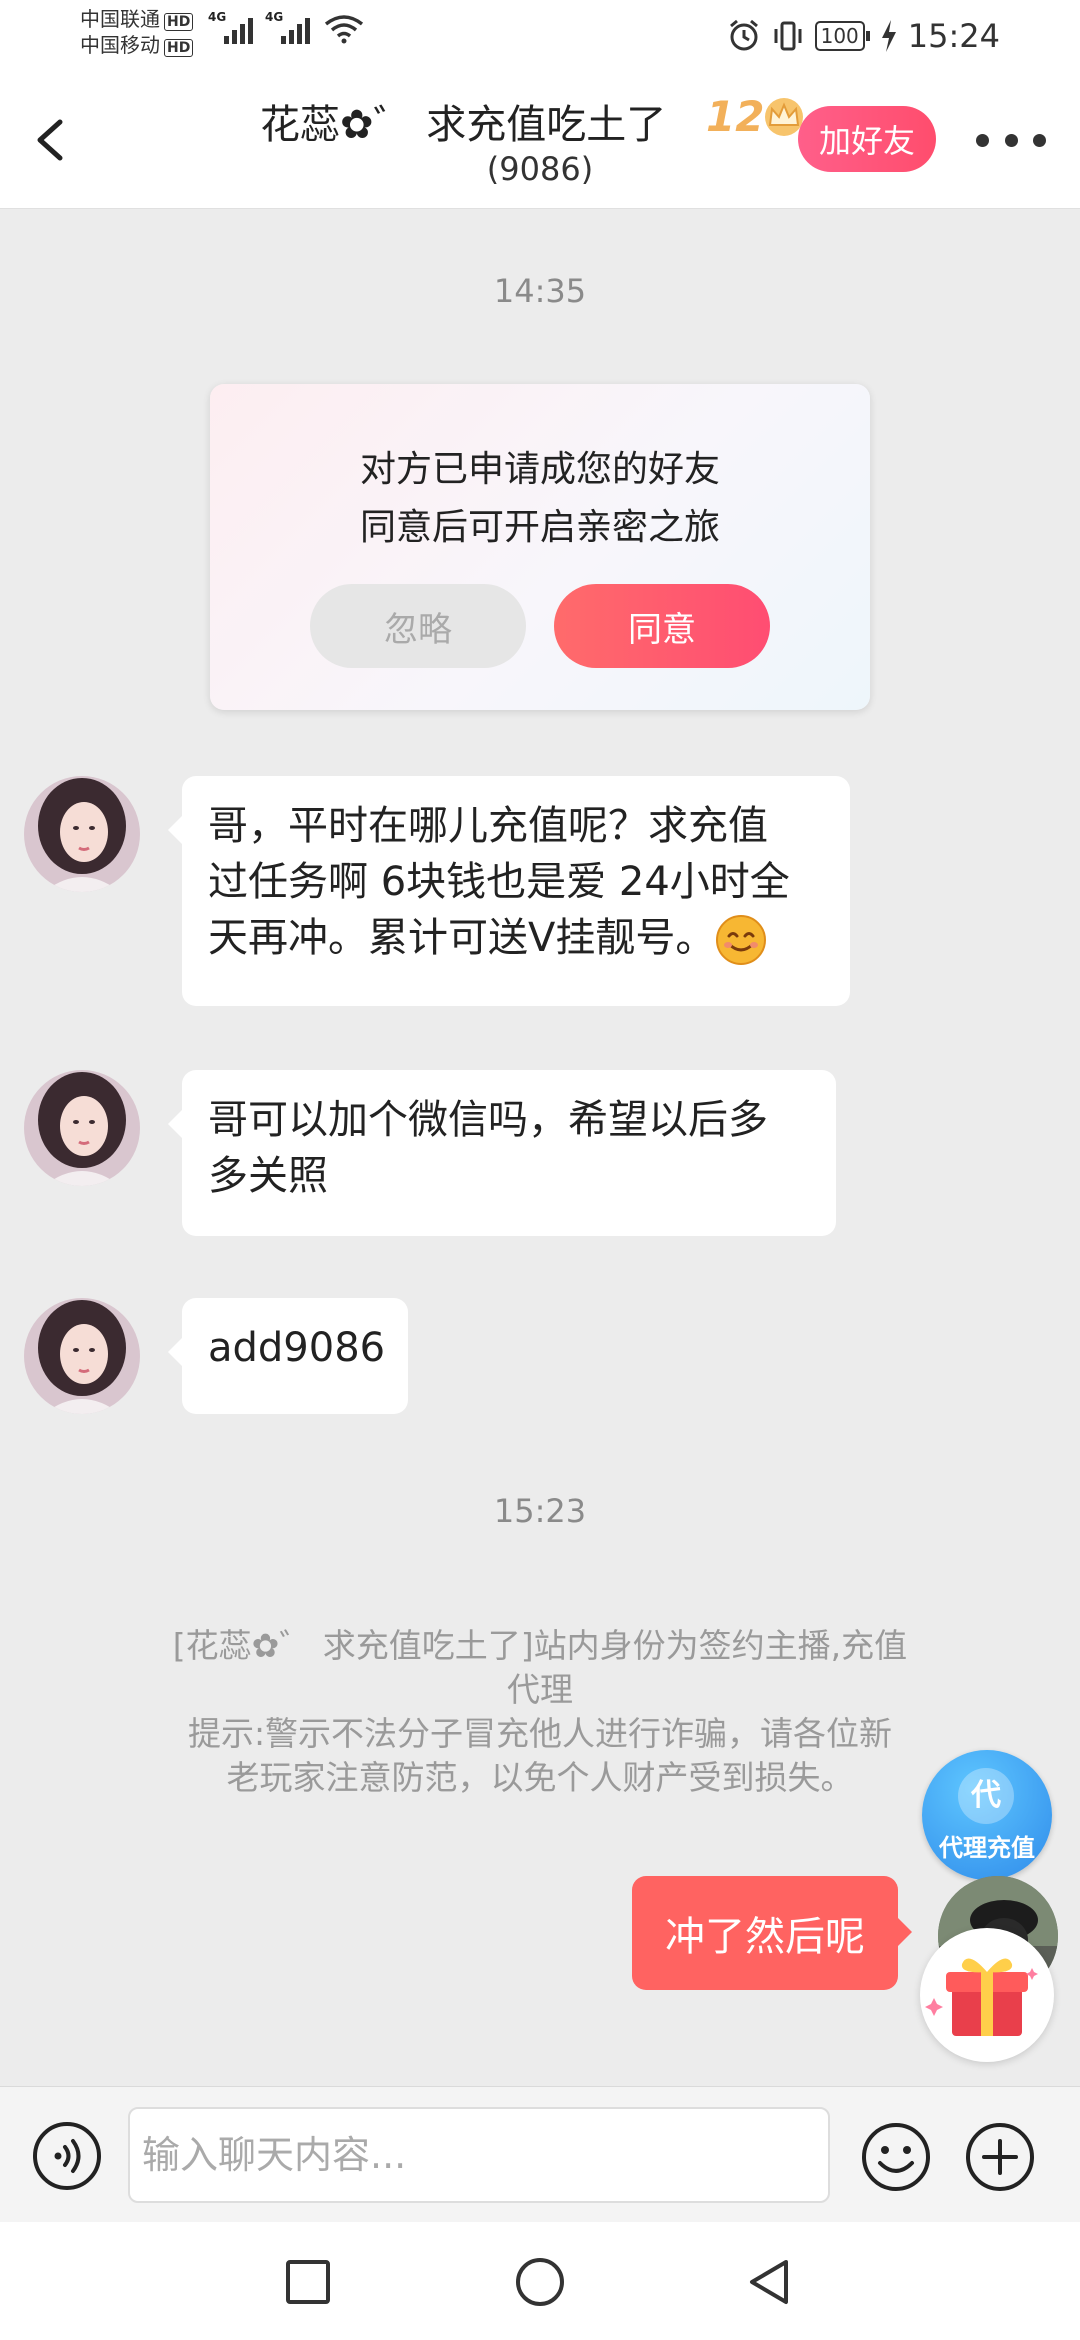  Describe the element at coordinates (540, 1733) in the screenshot. I see `notice-line: 提示:警示不法分子冒充他人进行诈骗，请各位新` at that location.